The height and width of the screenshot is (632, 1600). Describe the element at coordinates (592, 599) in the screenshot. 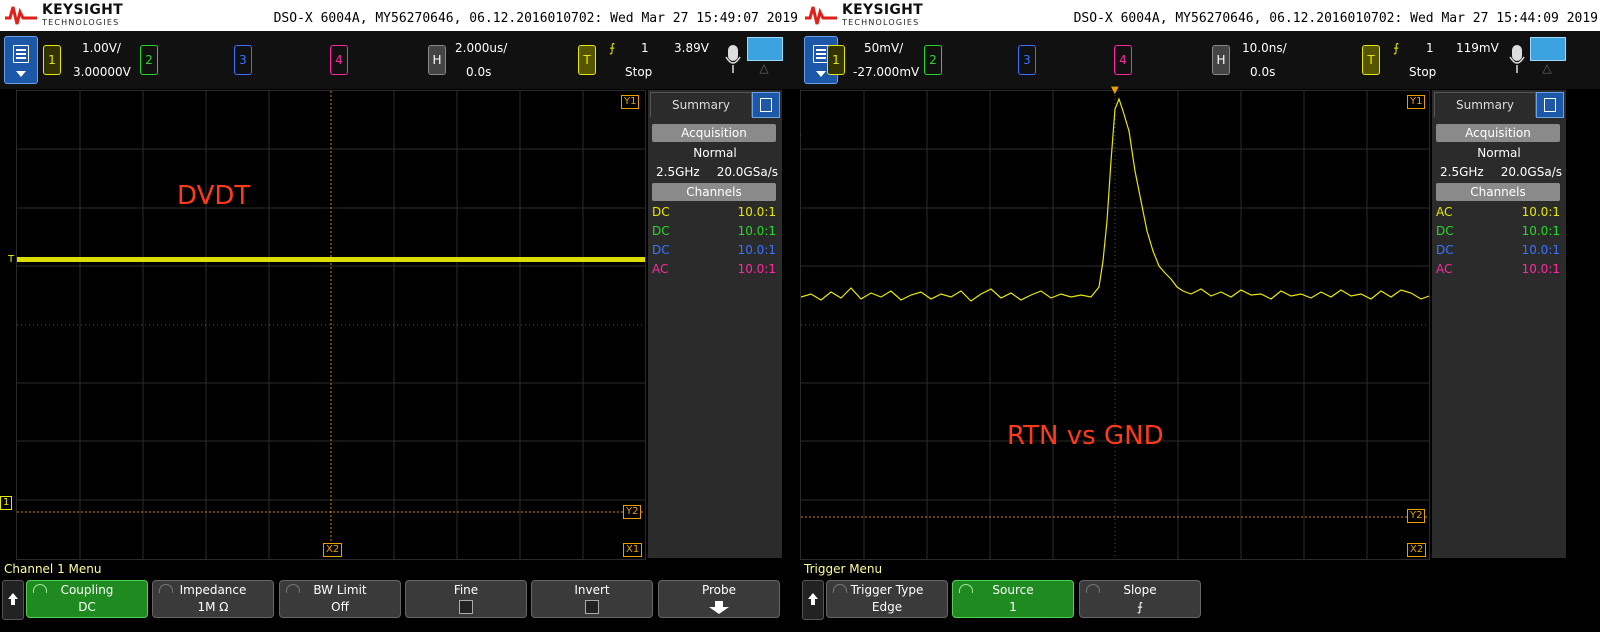

I see `invert-softkey: Invert` at that location.